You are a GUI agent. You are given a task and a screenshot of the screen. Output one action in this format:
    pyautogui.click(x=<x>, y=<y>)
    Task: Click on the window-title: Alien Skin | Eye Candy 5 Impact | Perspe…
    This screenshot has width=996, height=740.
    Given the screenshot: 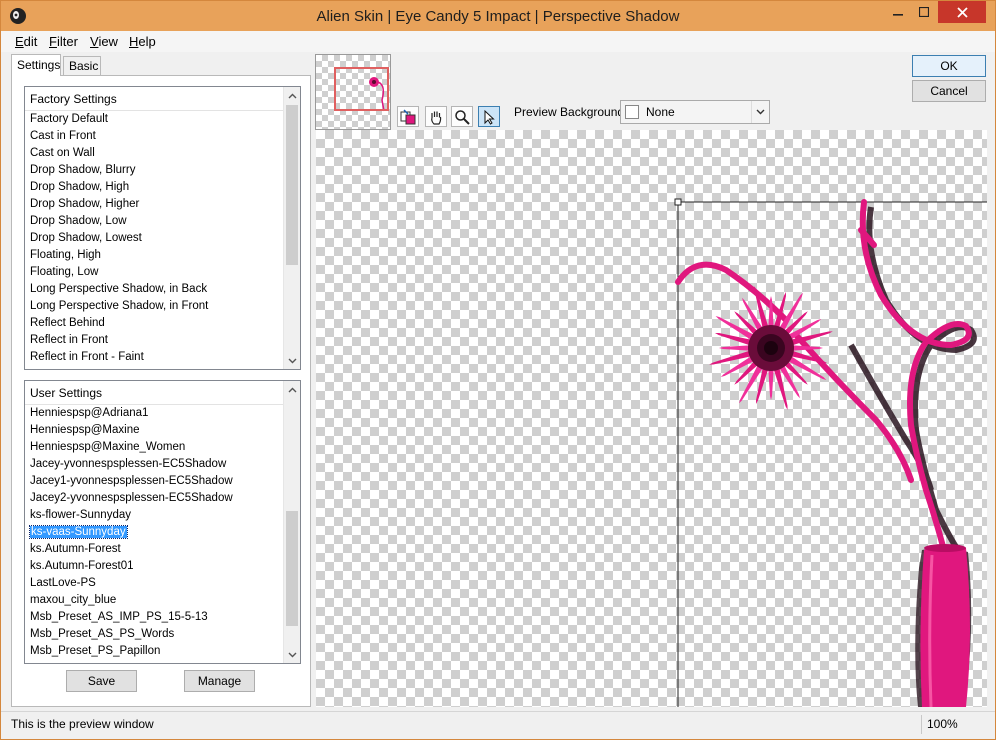 What is the action you would take?
    pyautogui.click(x=498, y=16)
    